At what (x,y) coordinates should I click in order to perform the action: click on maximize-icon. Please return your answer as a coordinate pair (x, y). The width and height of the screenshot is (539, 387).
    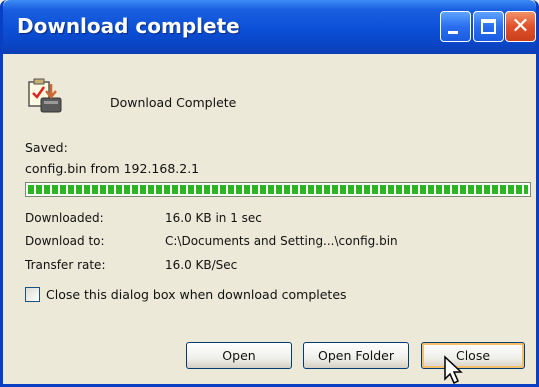
    Looking at the image, I should click on (488, 26).